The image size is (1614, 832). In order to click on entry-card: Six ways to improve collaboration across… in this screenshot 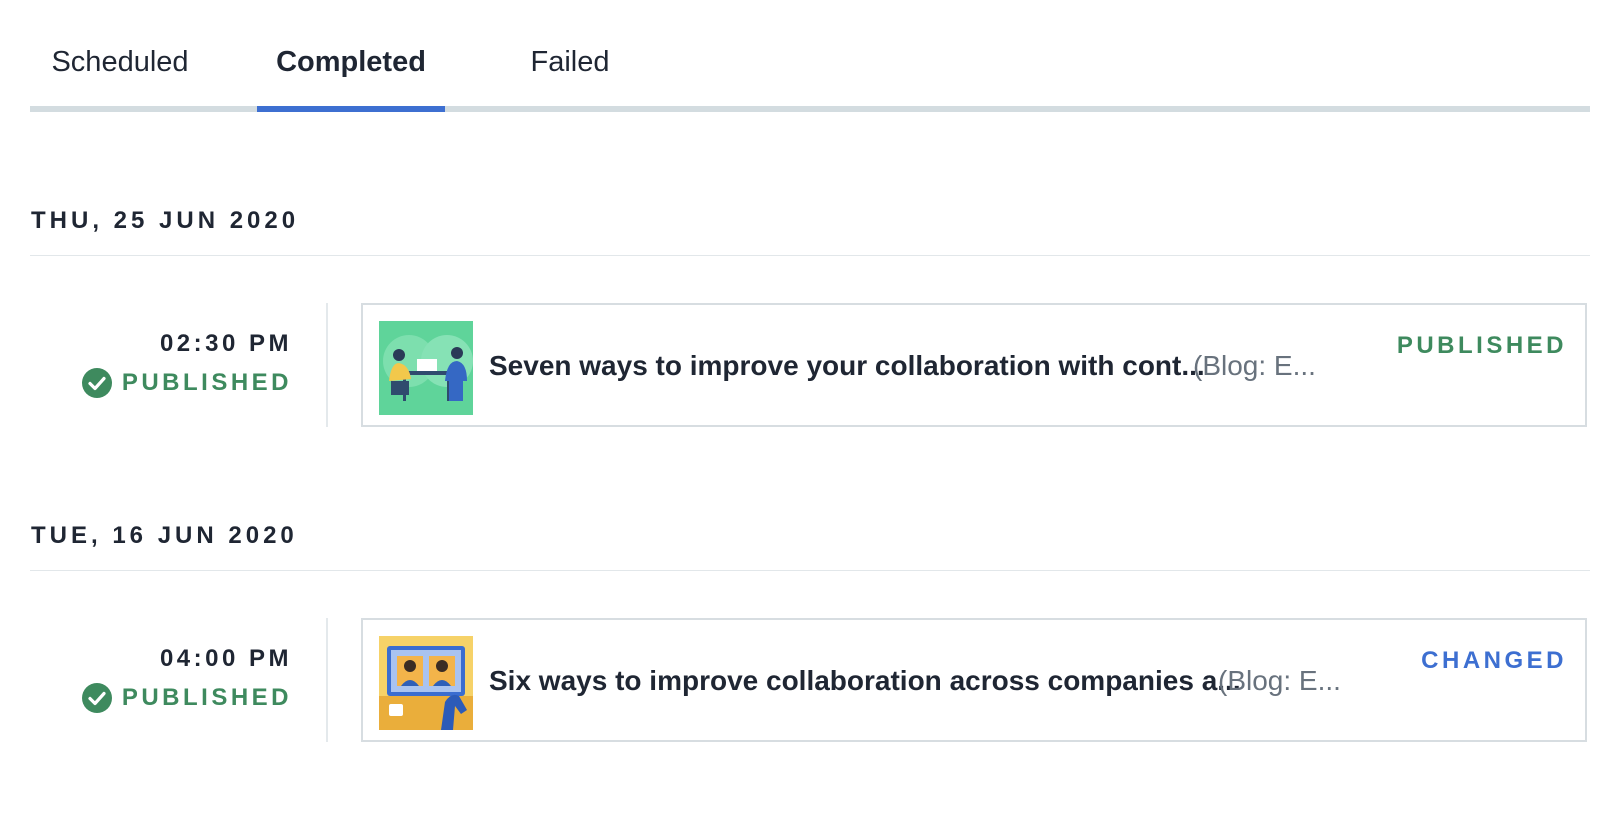, I will do `click(974, 680)`.